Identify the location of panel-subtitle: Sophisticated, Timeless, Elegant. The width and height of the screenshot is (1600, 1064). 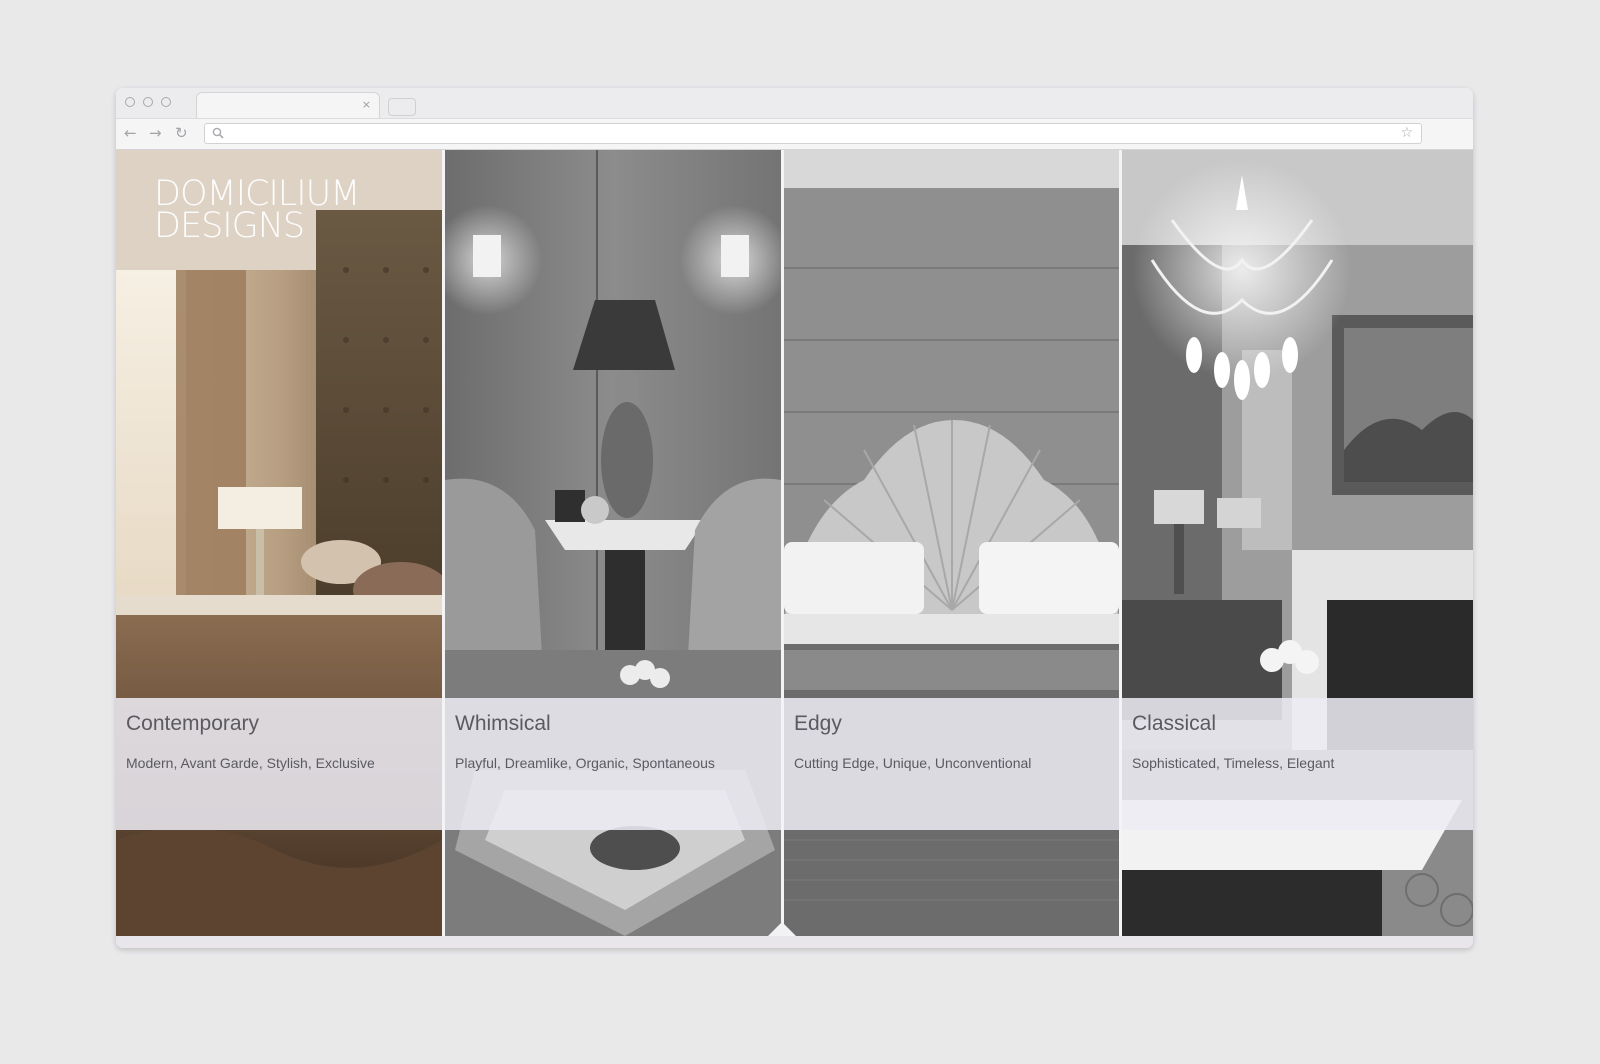
(1233, 763).